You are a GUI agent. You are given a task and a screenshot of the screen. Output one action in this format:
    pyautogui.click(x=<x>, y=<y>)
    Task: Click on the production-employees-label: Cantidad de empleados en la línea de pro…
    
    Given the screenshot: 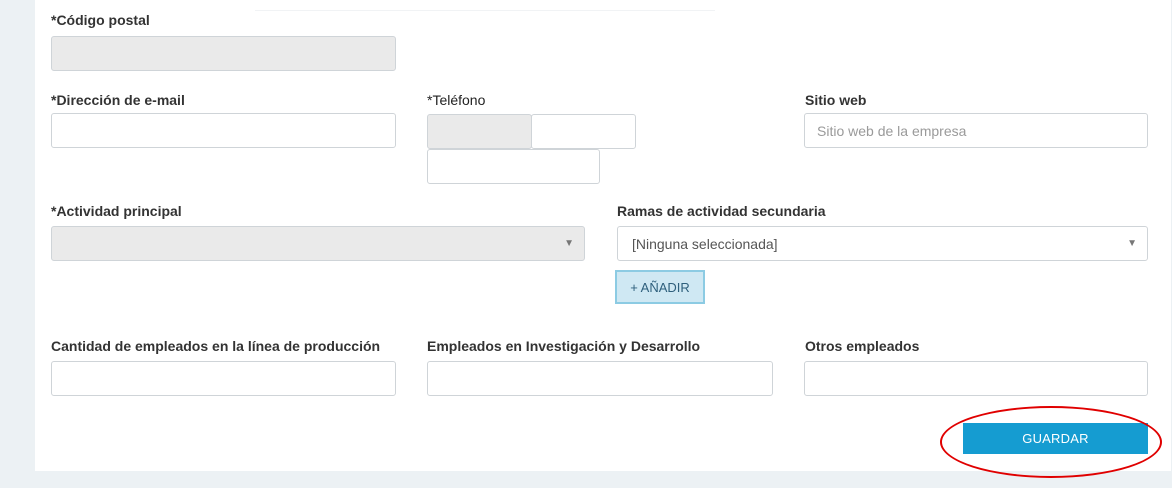 What is the action you would take?
    pyautogui.click(x=216, y=346)
    